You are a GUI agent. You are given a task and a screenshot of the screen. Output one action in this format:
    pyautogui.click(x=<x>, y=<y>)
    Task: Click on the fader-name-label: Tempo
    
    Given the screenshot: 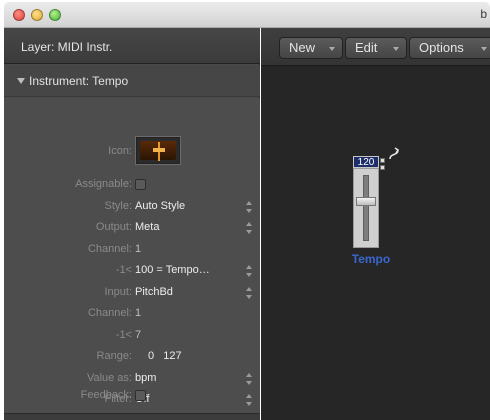 What is the action you would take?
    pyautogui.click(x=371, y=259)
    